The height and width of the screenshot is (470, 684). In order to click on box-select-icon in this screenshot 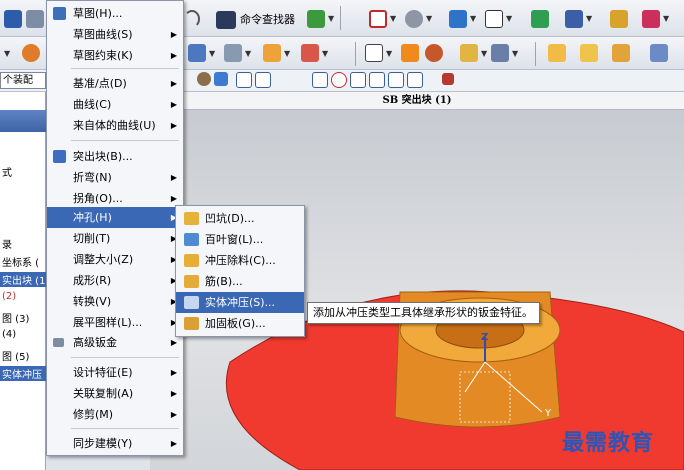, I will do `click(374, 53)`.